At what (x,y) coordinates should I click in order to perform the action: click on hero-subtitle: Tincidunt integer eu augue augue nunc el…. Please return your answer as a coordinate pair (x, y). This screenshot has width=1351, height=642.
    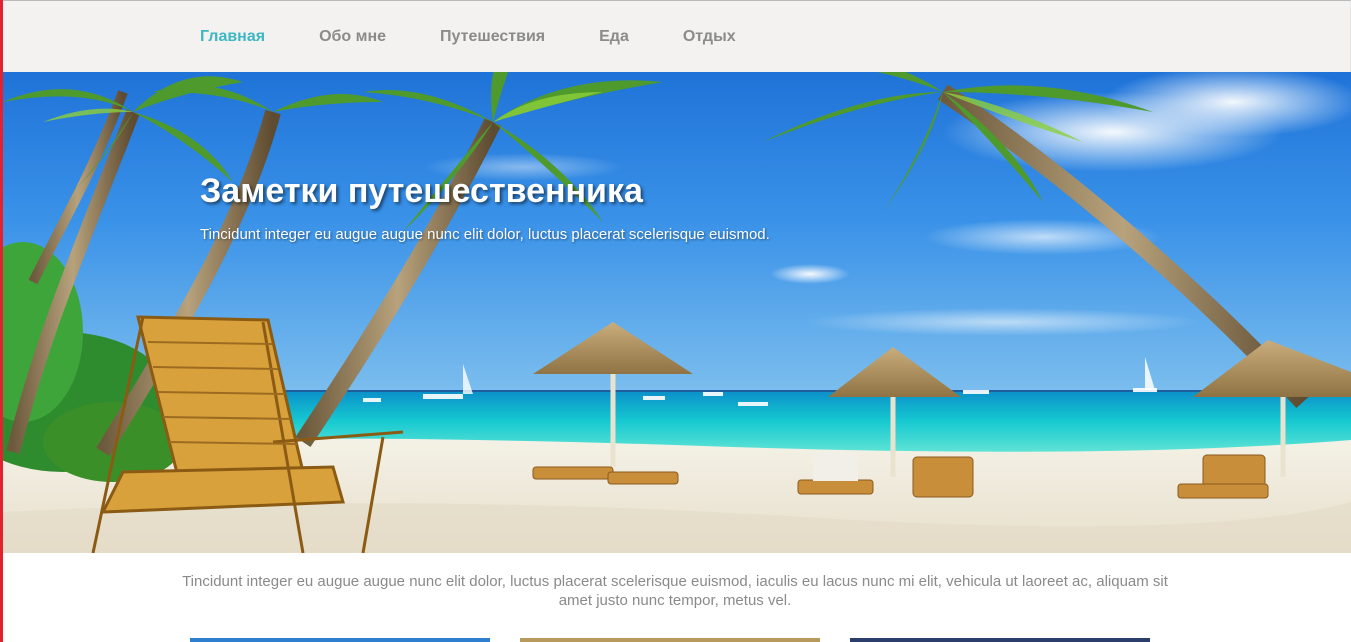
    Looking at the image, I should click on (485, 234).